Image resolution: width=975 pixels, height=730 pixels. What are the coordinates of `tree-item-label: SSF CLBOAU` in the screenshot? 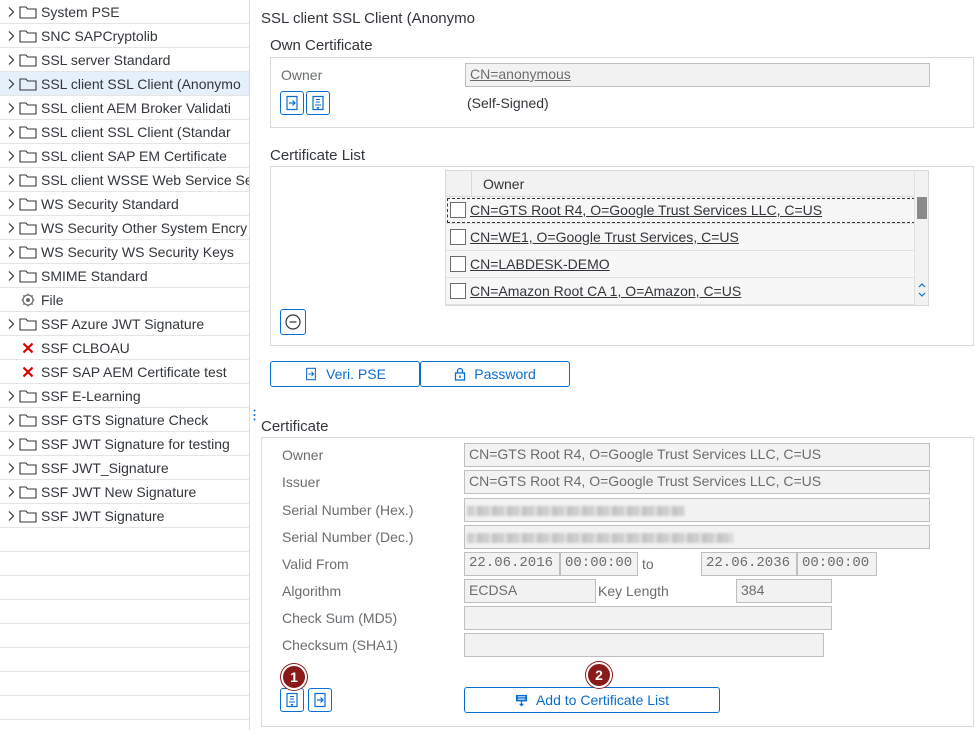 It's located at (85, 347).